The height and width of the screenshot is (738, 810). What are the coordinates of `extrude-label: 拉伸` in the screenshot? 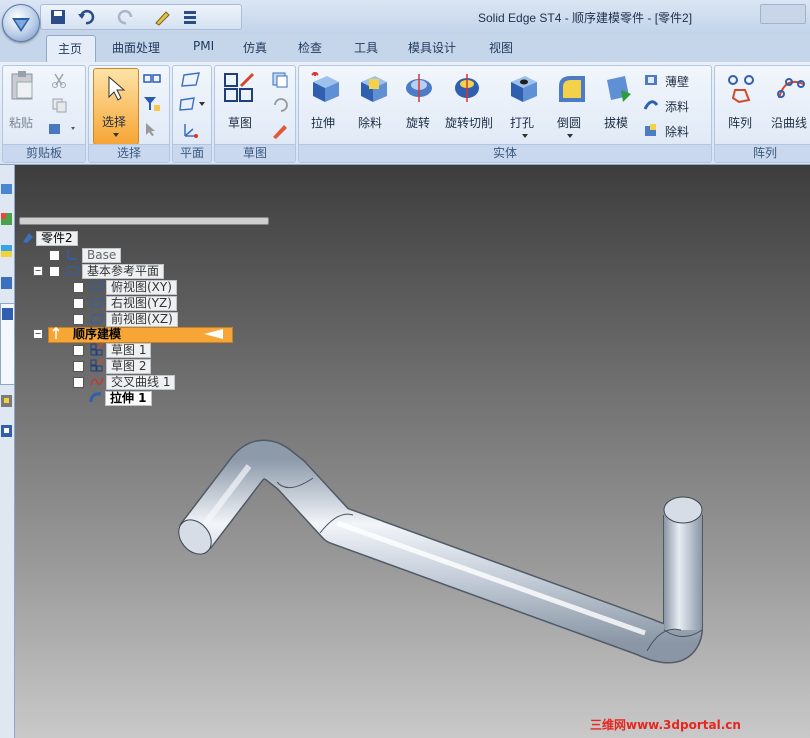 It's located at (323, 122).